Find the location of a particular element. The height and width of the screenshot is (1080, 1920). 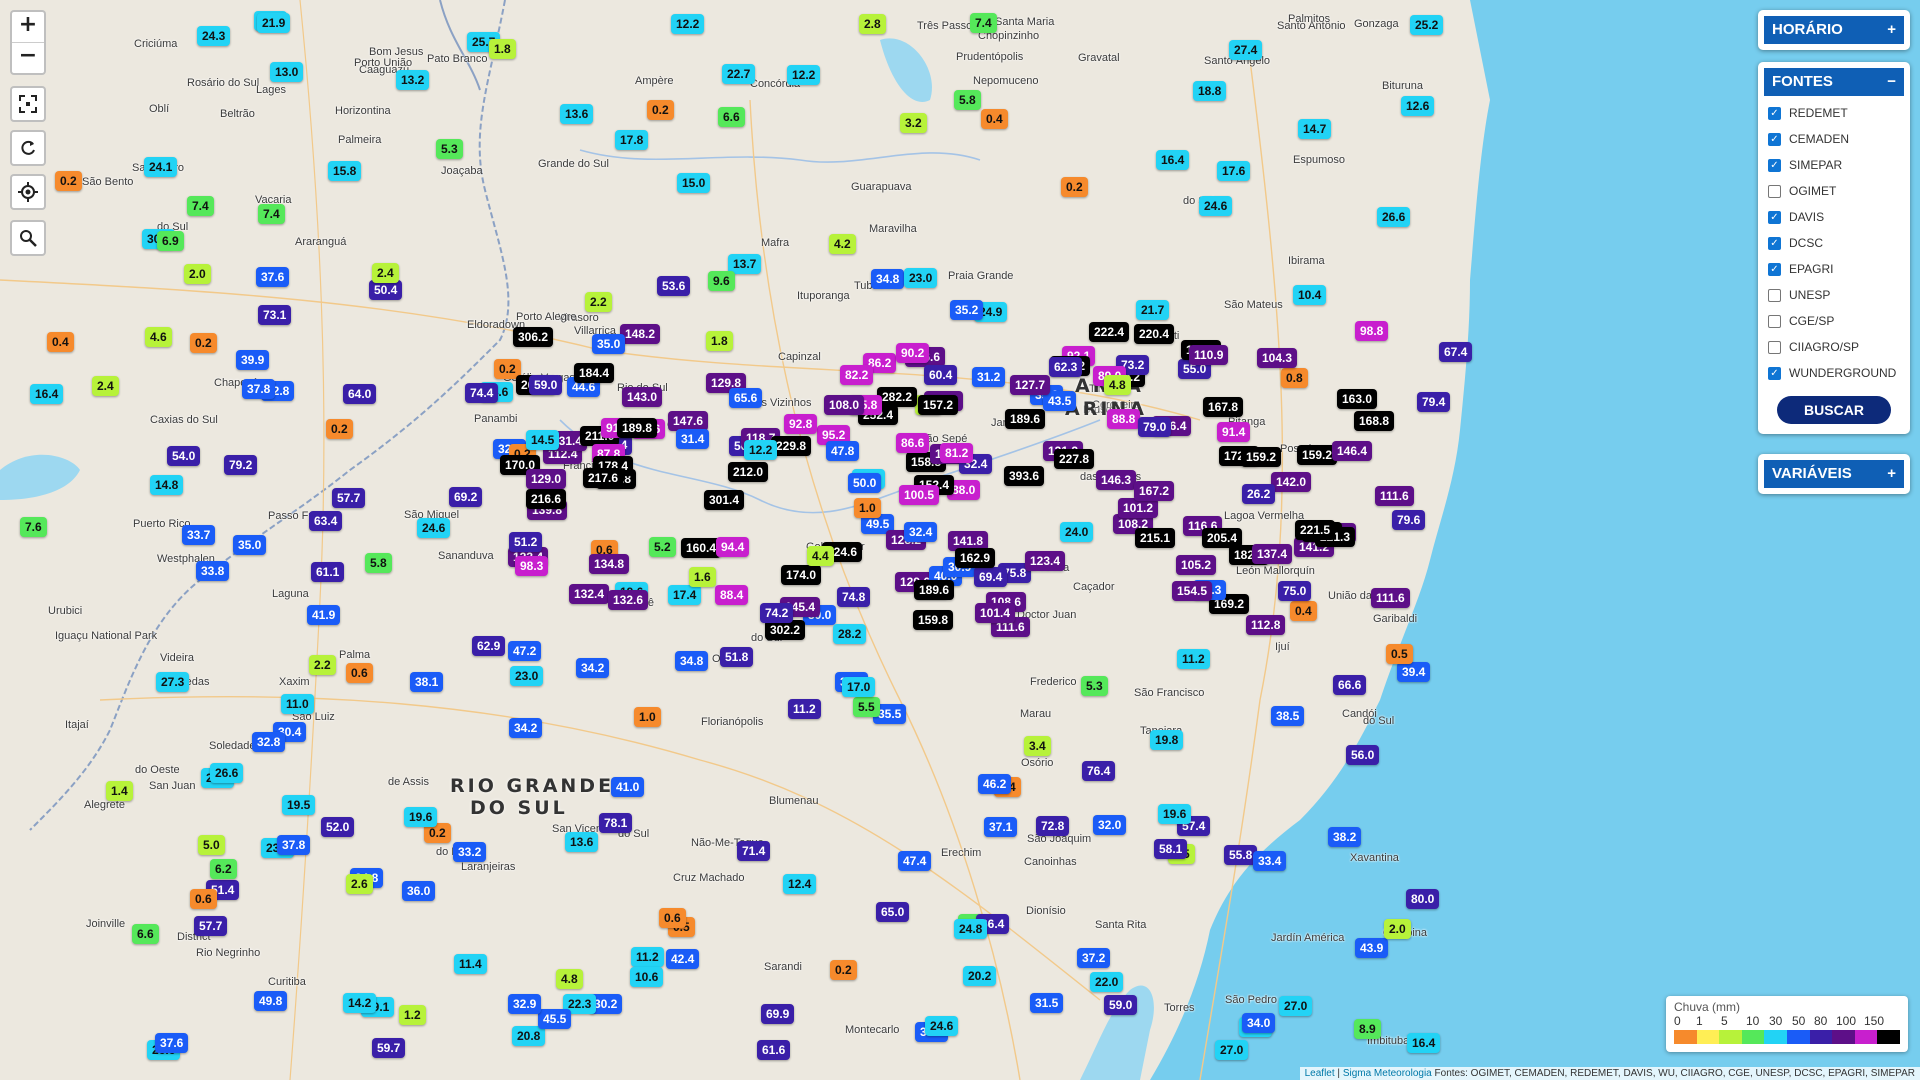

rain-marker: 129.0 is located at coordinates (546, 479).